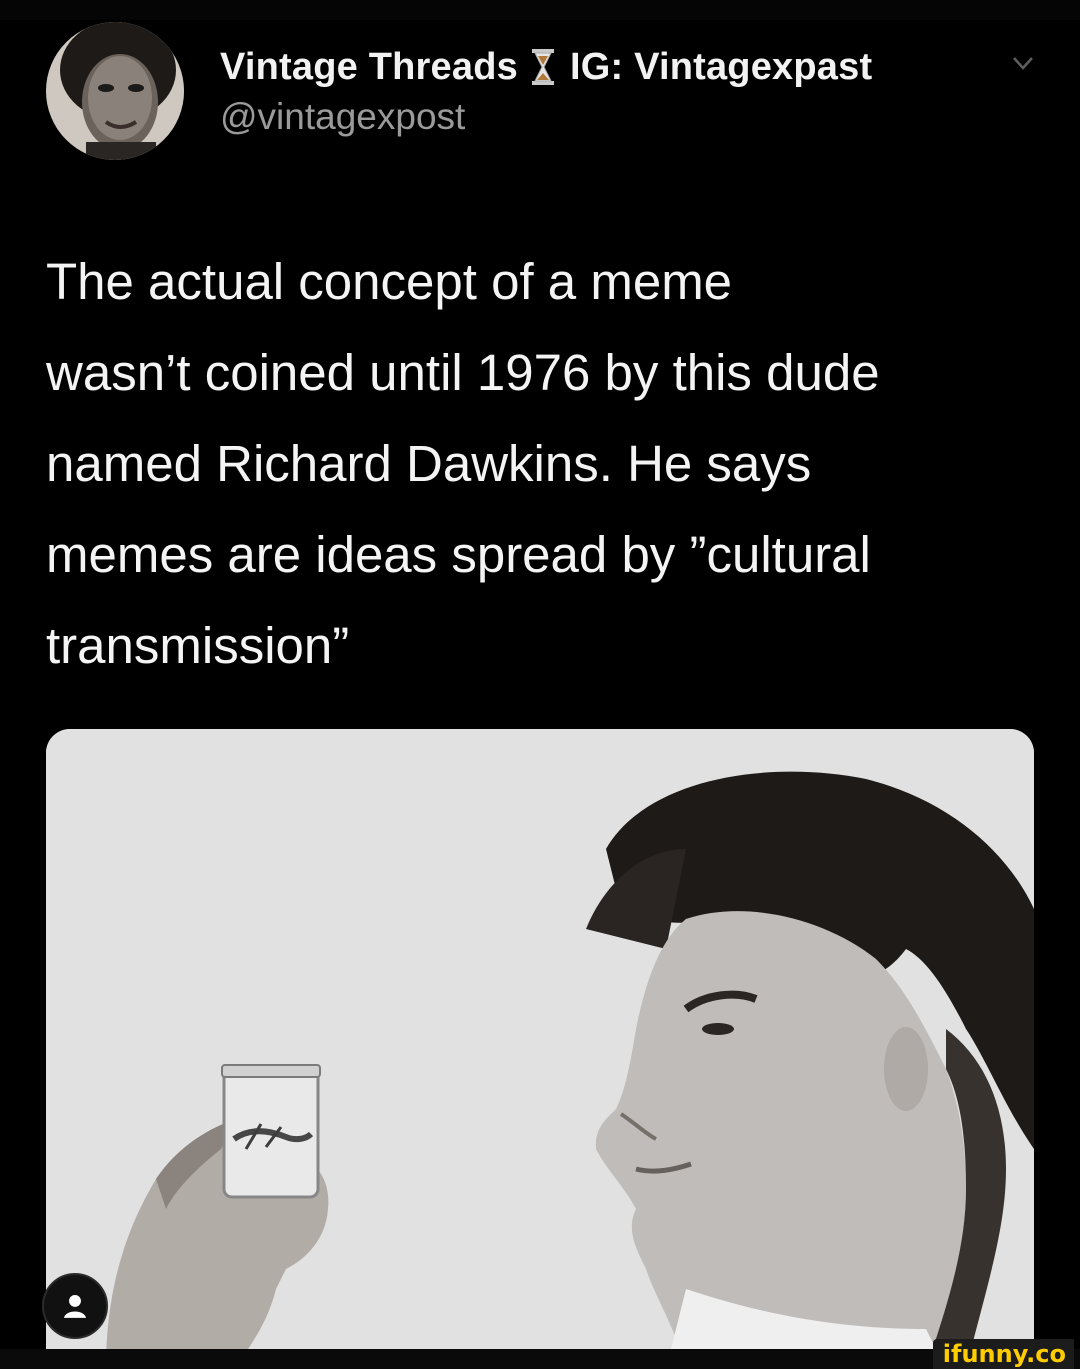 The image size is (1080, 1369). What do you see at coordinates (1023, 63) in the screenshot?
I see `chevron-down-icon` at bounding box center [1023, 63].